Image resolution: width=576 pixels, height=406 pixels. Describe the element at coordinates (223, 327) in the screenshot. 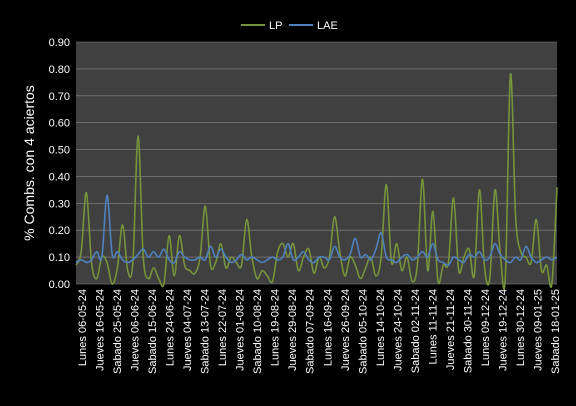

I see `x-tick-label: Lunes 22-07-24` at that location.